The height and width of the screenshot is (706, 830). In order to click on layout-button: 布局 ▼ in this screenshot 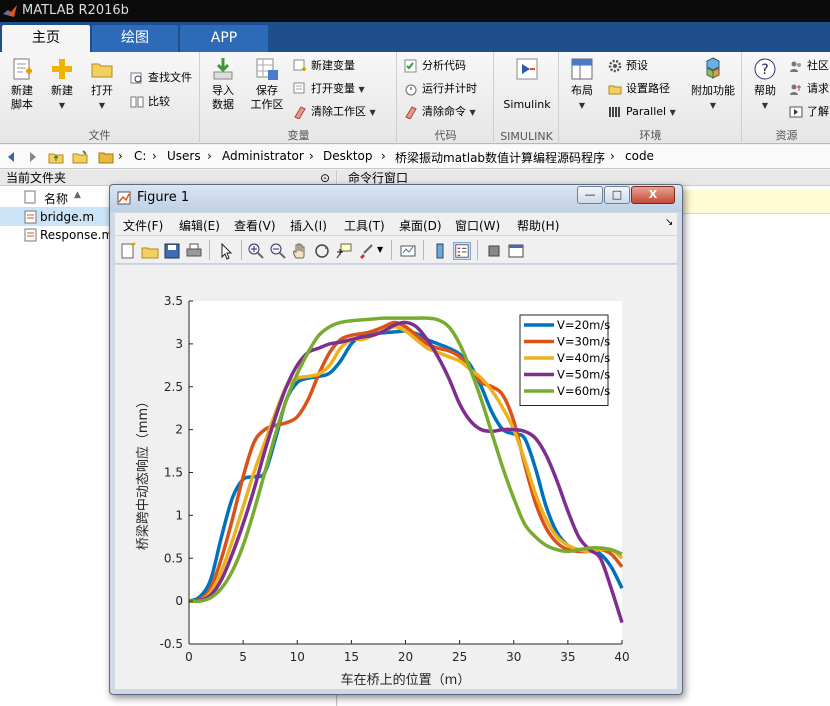, I will do `click(582, 84)`.